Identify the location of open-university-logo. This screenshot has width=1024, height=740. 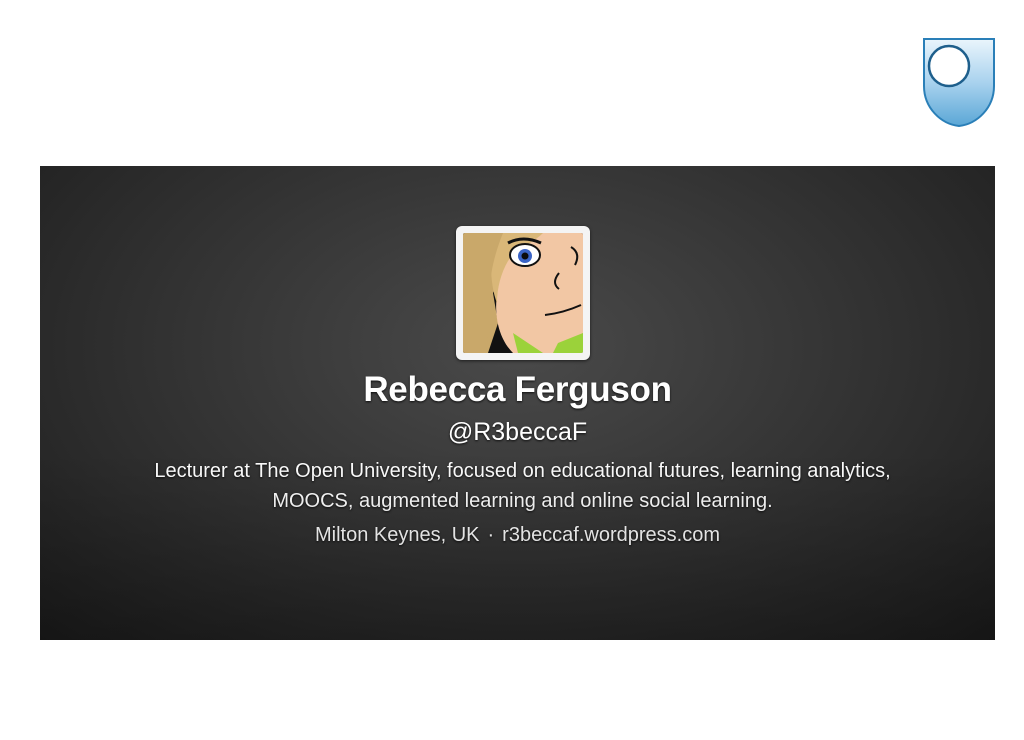
(959, 82).